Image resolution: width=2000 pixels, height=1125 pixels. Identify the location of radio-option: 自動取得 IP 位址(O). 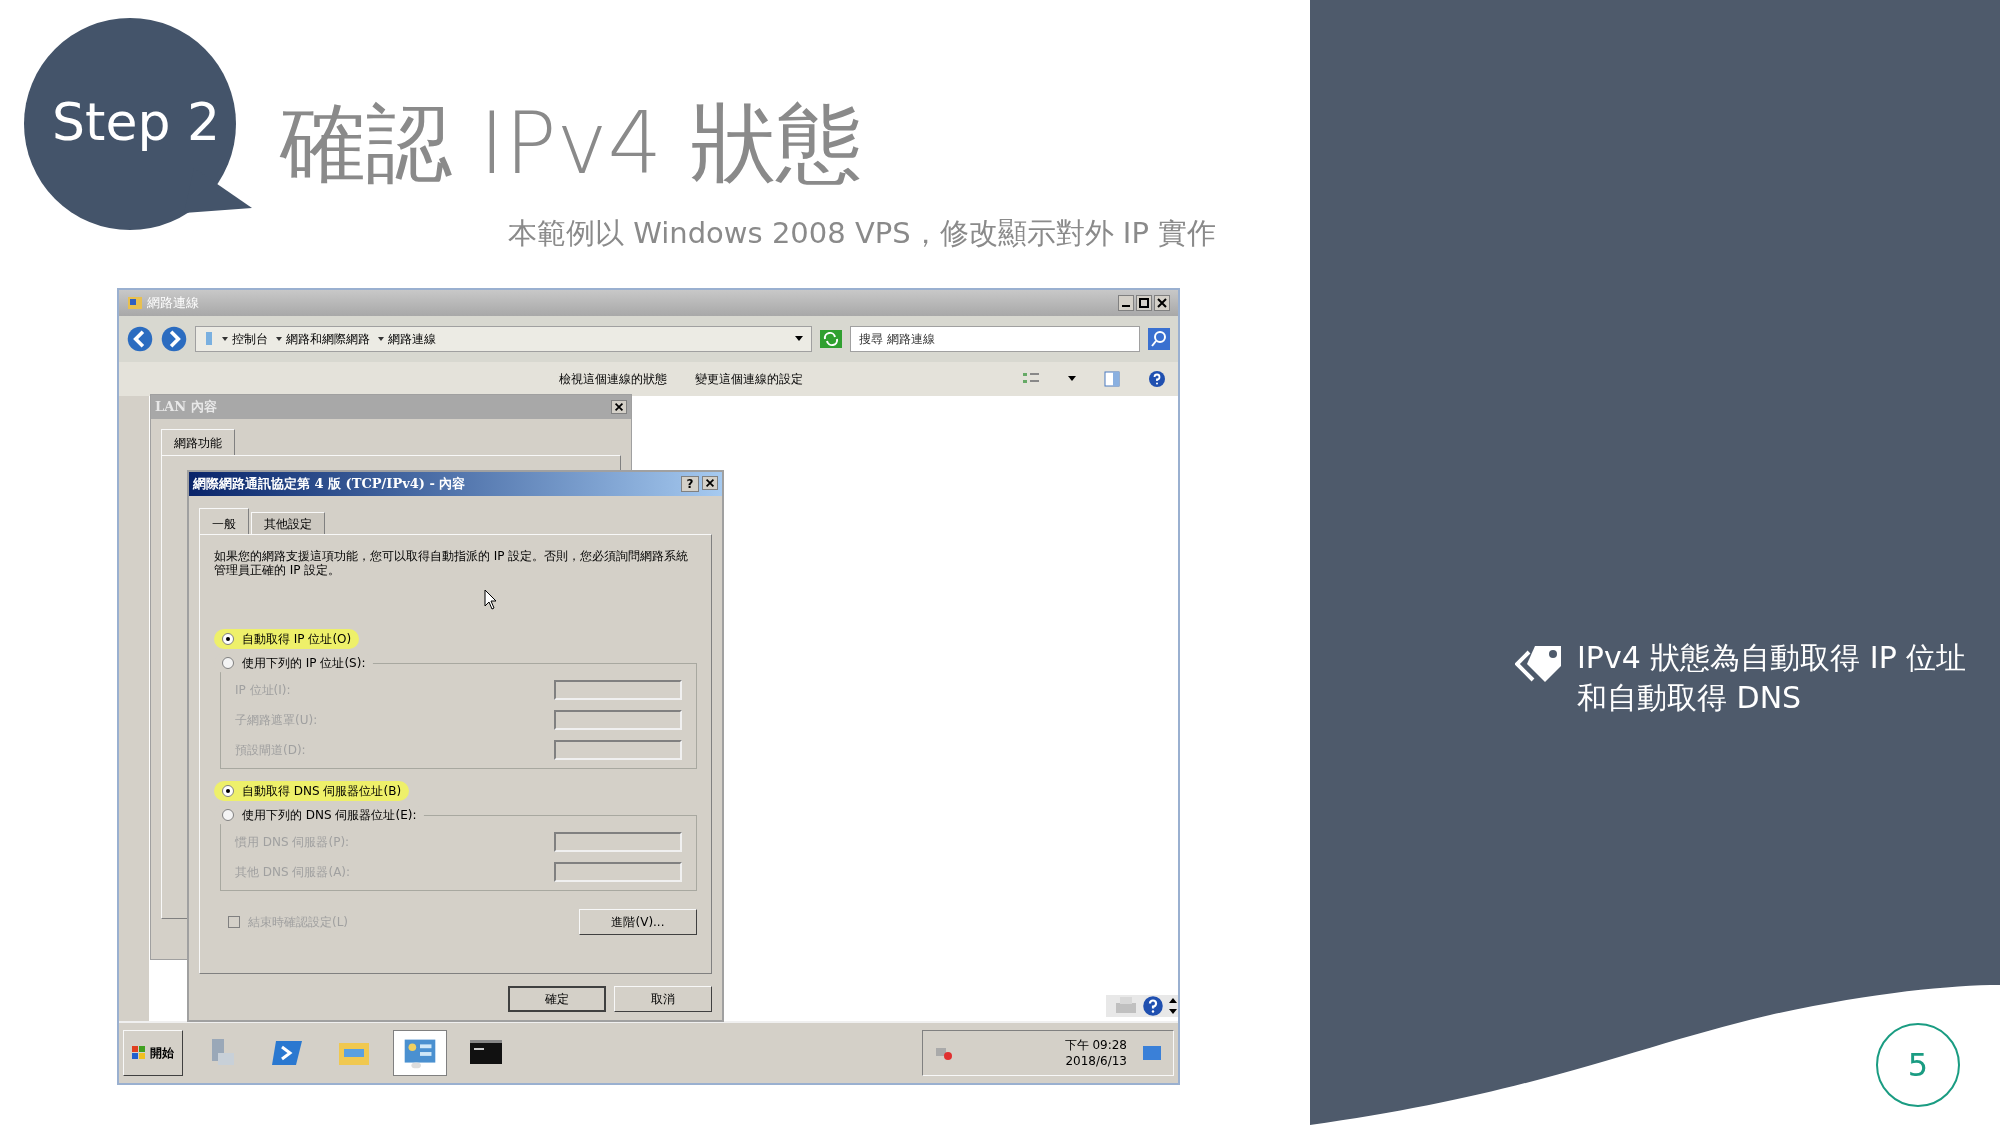
(287, 639).